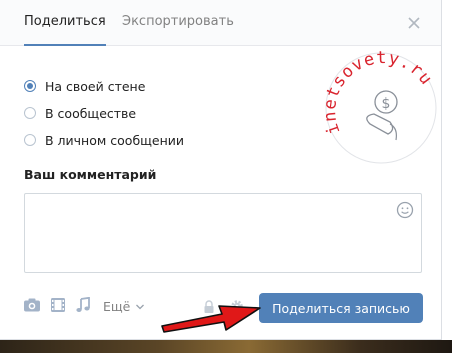 Image resolution: width=452 pixels, height=353 pixels. Describe the element at coordinates (65, 23) in the screenshot. I see `tab-share: Поделиться` at that location.